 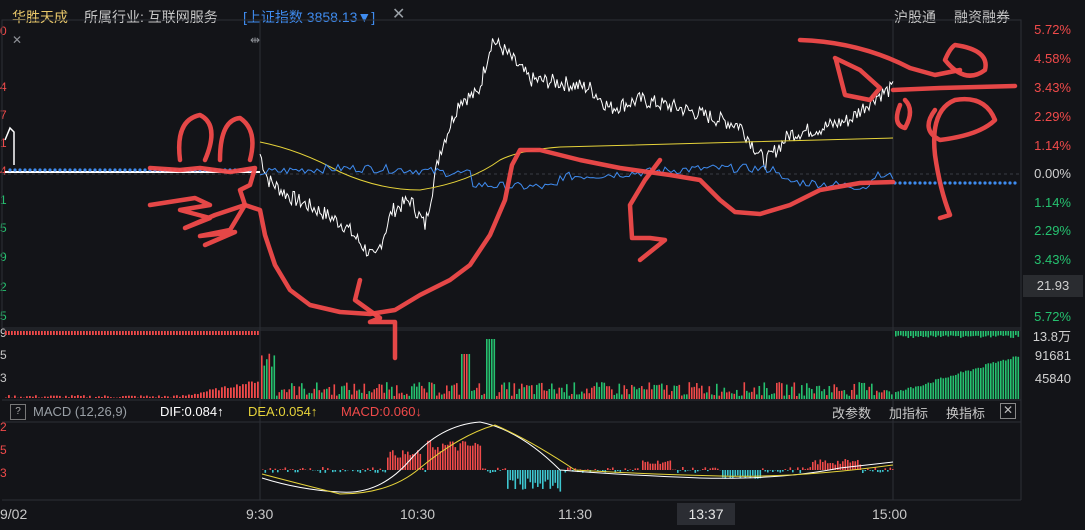 What do you see at coordinates (706, 514) in the screenshot?
I see `cursor-time: 13:37` at bounding box center [706, 514].